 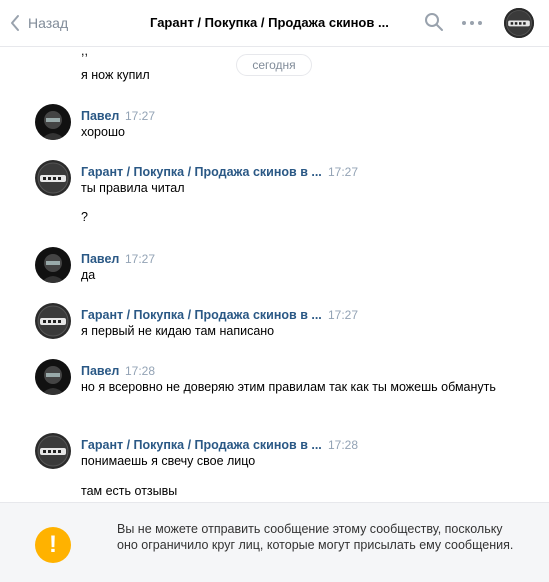 What do you see at coordinates (178, 331) in the screenshot?
I see `message-text: я первый не кидаю там написано` at bounding box center [178, 331].